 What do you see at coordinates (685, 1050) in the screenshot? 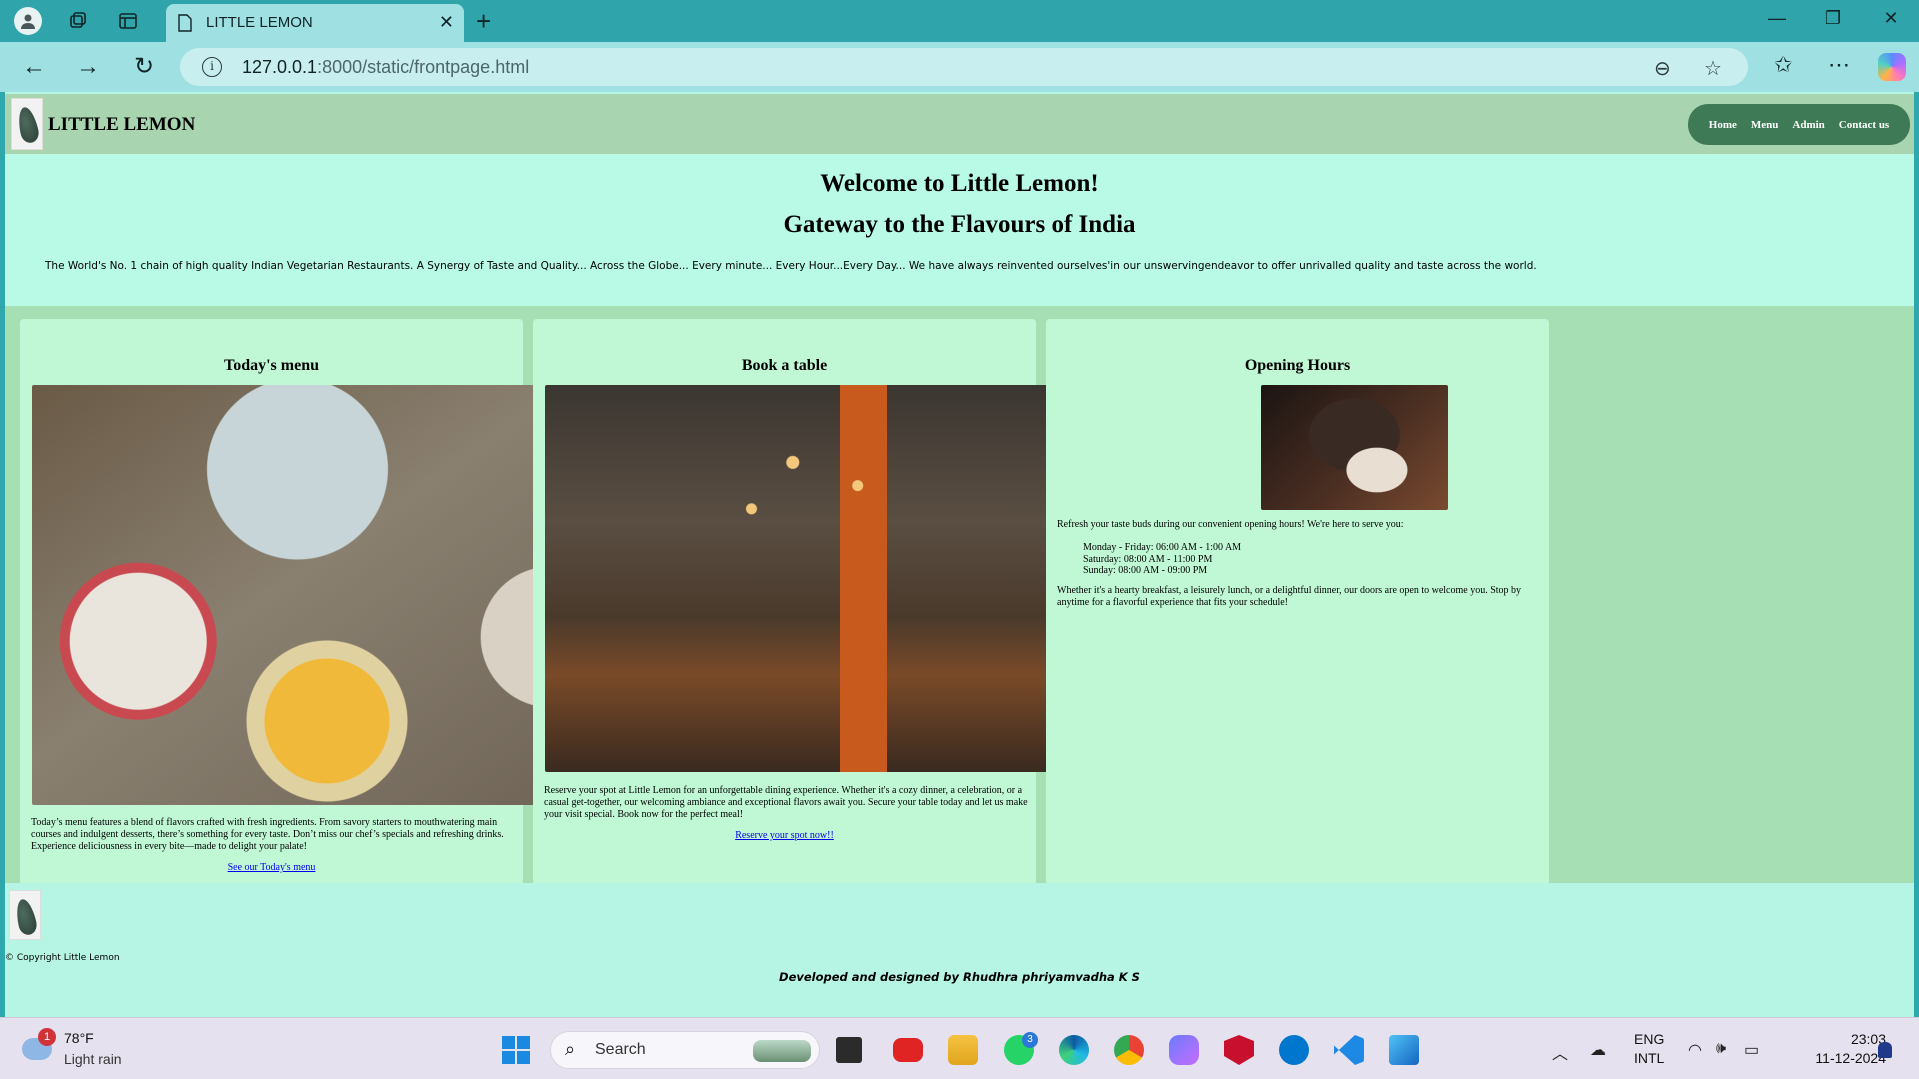
I see `taskbar-search: ⌕ Search` at bounding box center [685, 1050].